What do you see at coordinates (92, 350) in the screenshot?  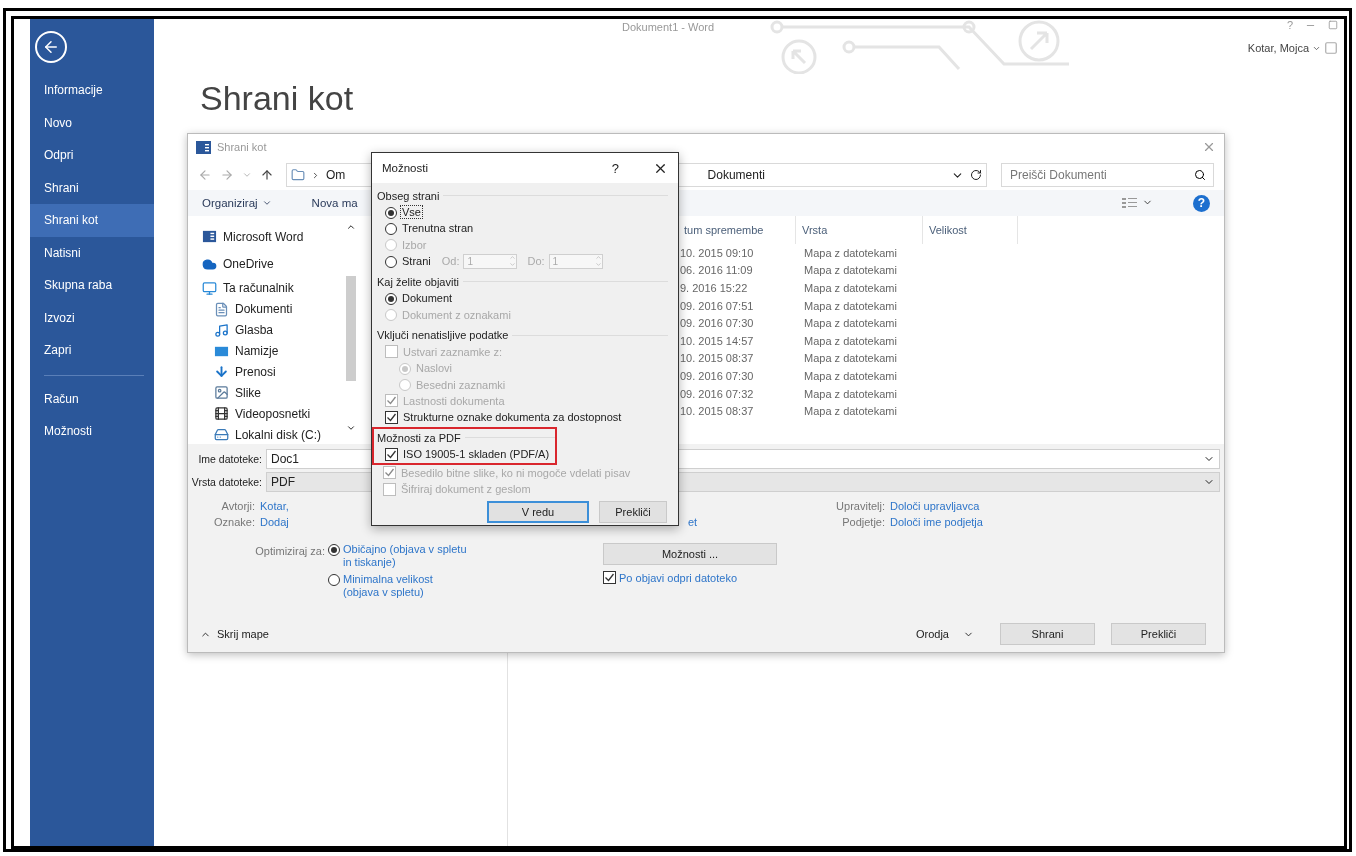 I see `sidebar-item: Zapri` at bounding box center [92, 350].